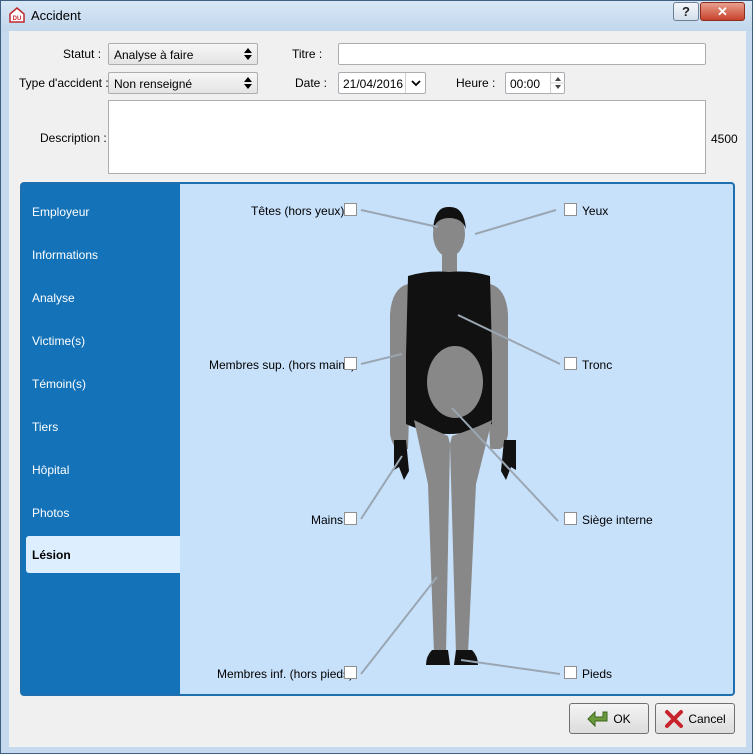 The image size is (753, 754). What do you see at coordinates (471, 537) in the screenshot?
I see `right-leg-shape` at bounding box center [471, 537].